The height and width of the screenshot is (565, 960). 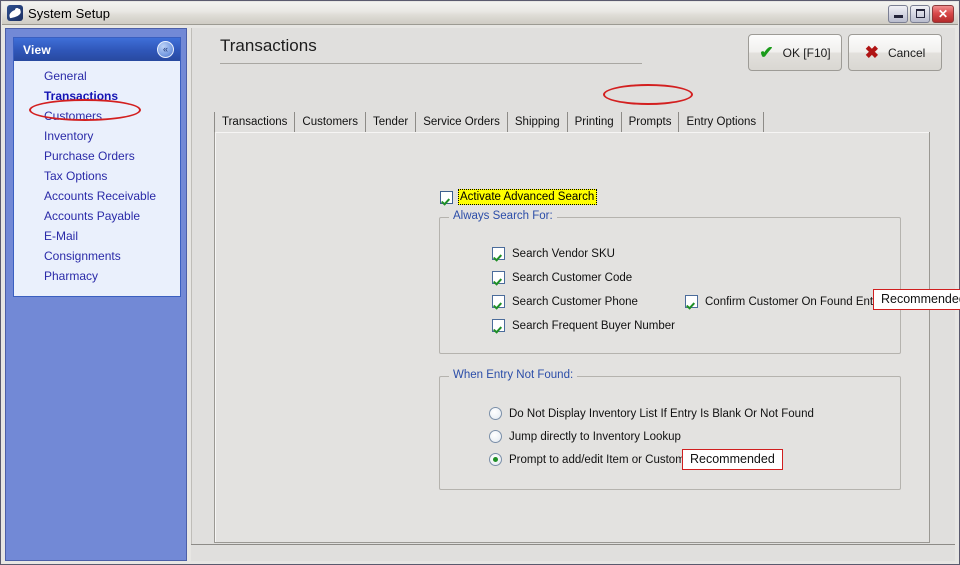 What do you see at coordinates (906, 52) in the screenshot?
I see `cancel-button-label: Cancel` at bounding box center [906, 52].